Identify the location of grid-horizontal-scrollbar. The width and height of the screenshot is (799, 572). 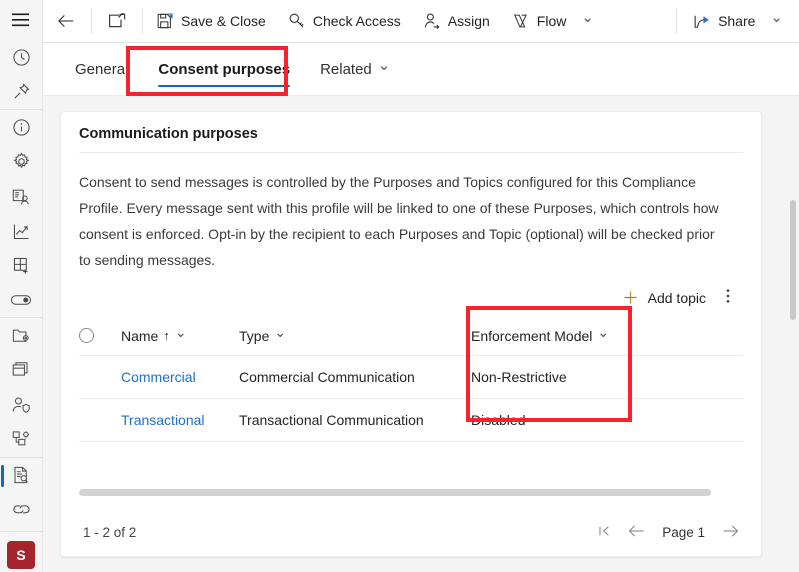
(395, 492).